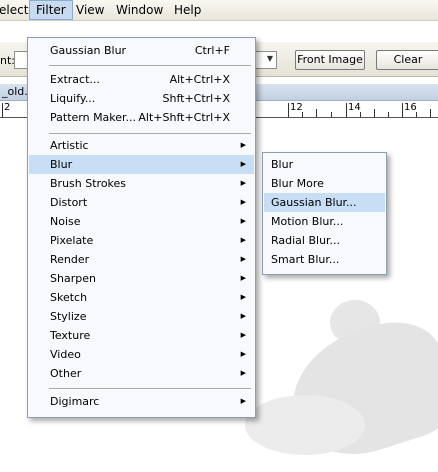  I want to click on menu-item-digimarc: Digimarc ▶, so click(141, 401).